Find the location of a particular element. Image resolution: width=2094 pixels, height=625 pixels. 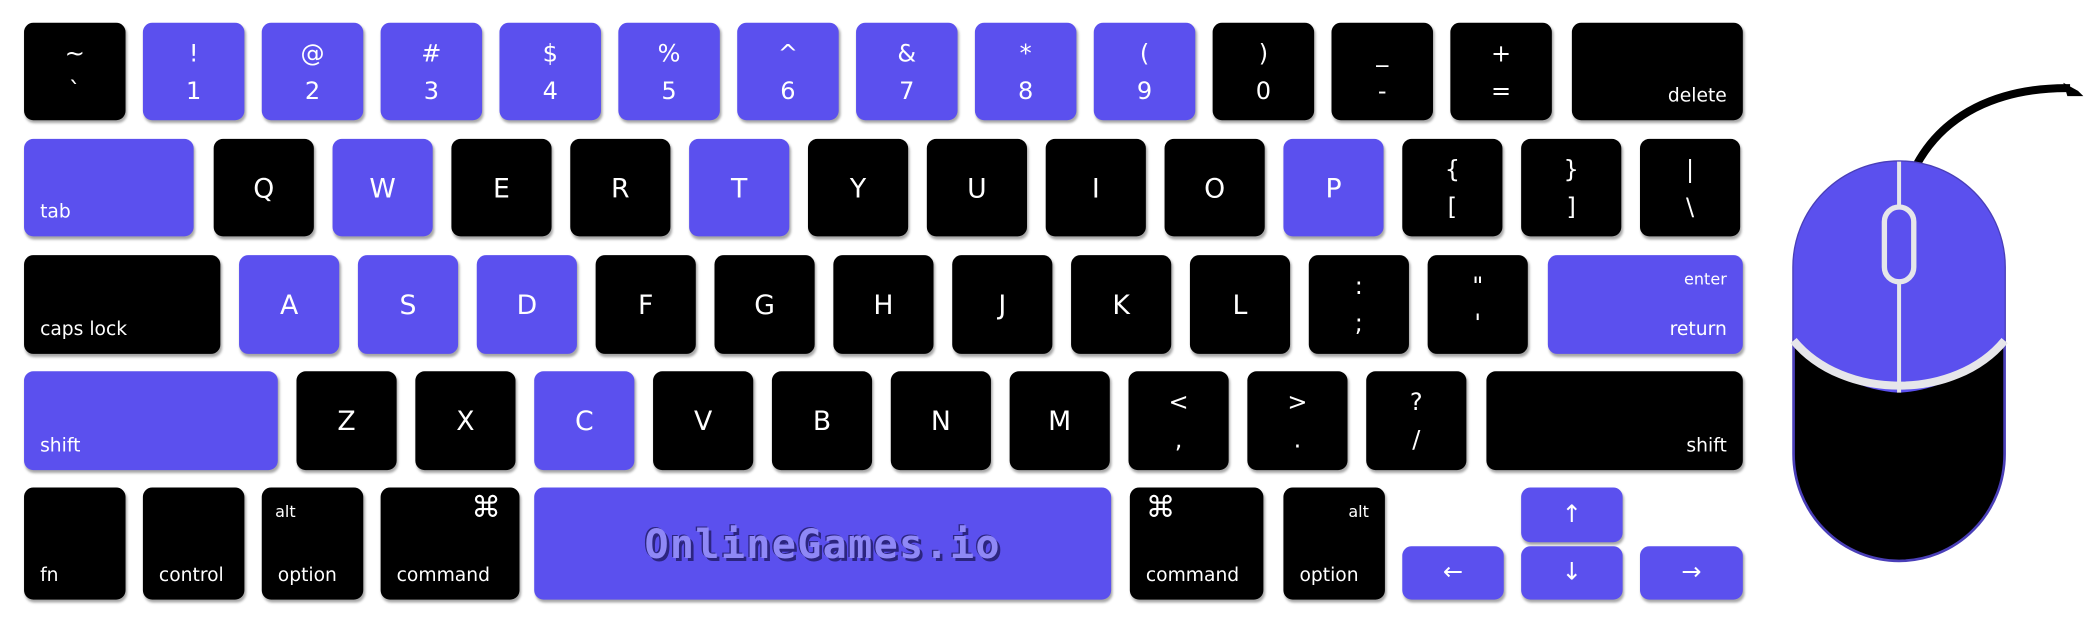

key-z: Z is located at coordinates (346, 421).